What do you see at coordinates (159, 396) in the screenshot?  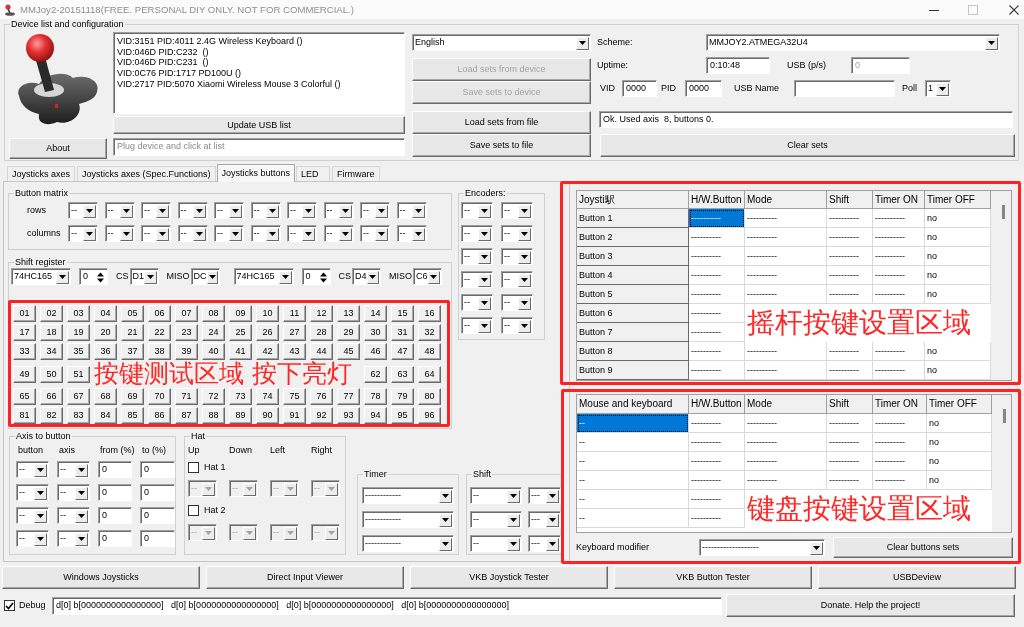 I see `test-button: 70` at bounding box center [159, 396].